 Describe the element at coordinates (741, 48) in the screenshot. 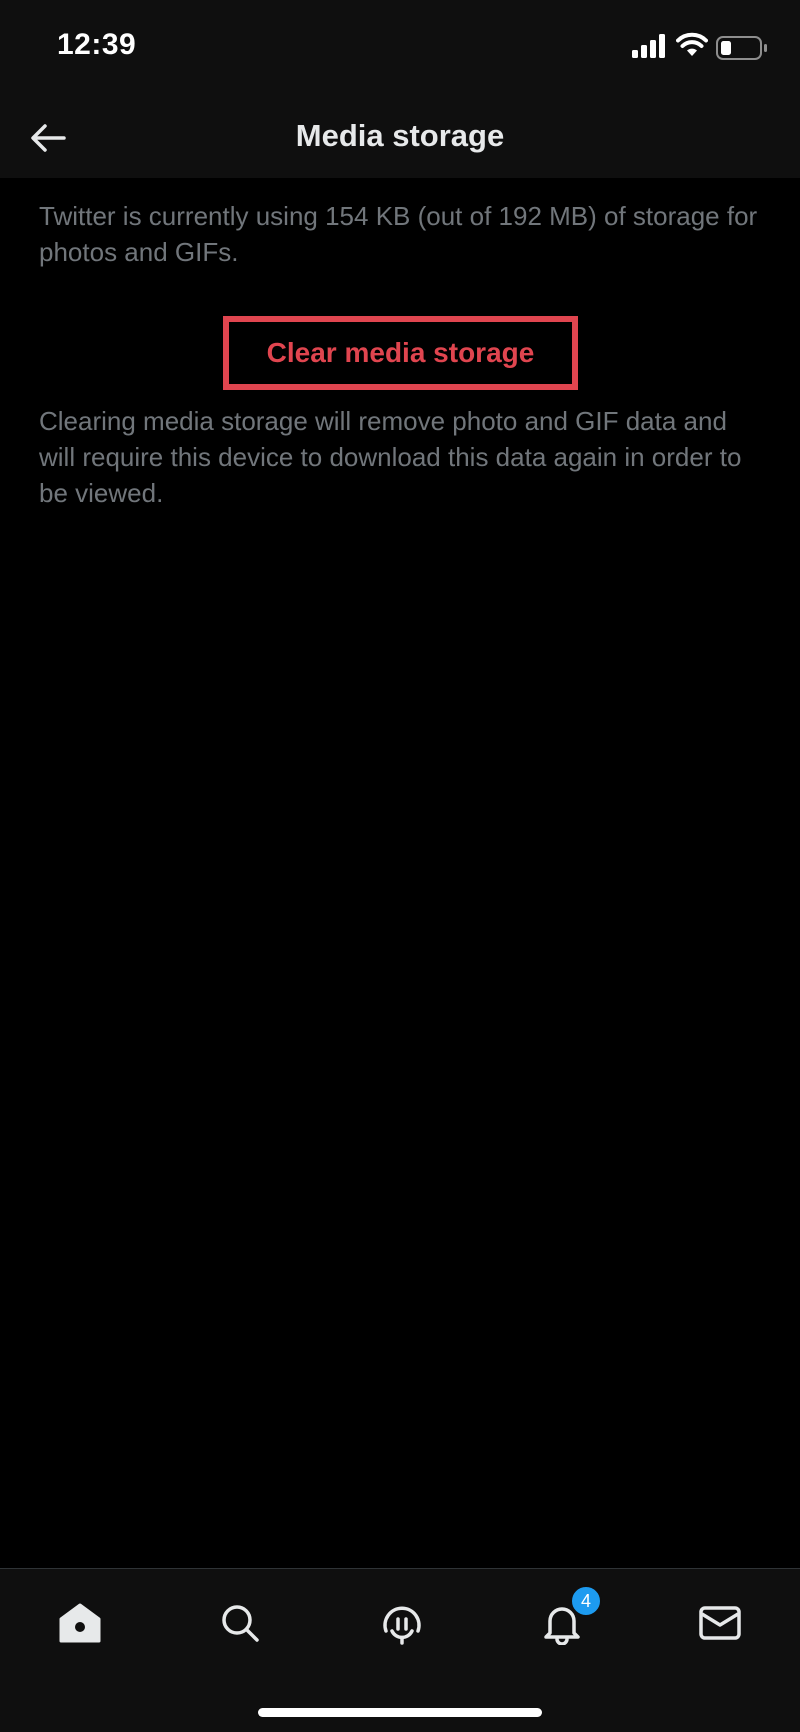

I see `battery-icon` at that location.